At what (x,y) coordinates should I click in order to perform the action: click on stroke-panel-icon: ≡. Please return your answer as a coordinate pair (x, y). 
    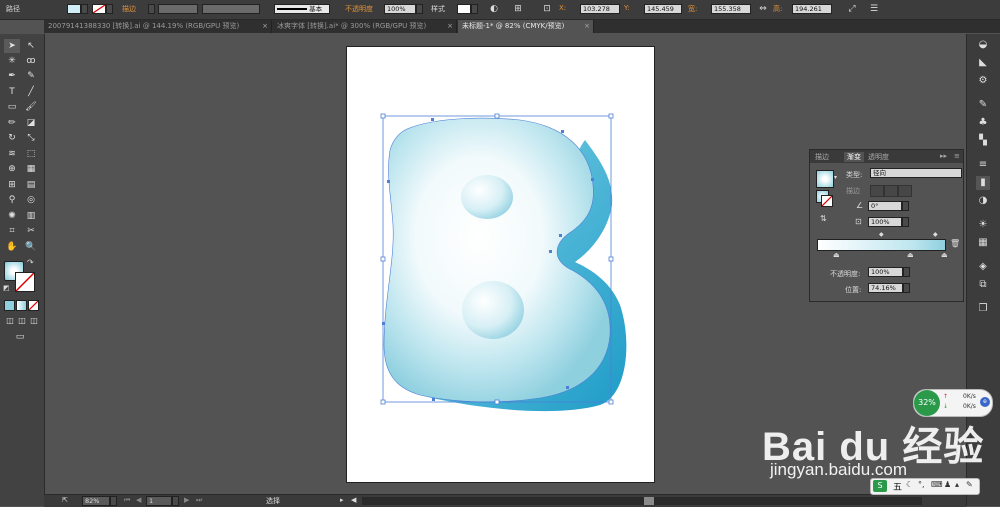
    Looking at the image, I should click on (983, 165).